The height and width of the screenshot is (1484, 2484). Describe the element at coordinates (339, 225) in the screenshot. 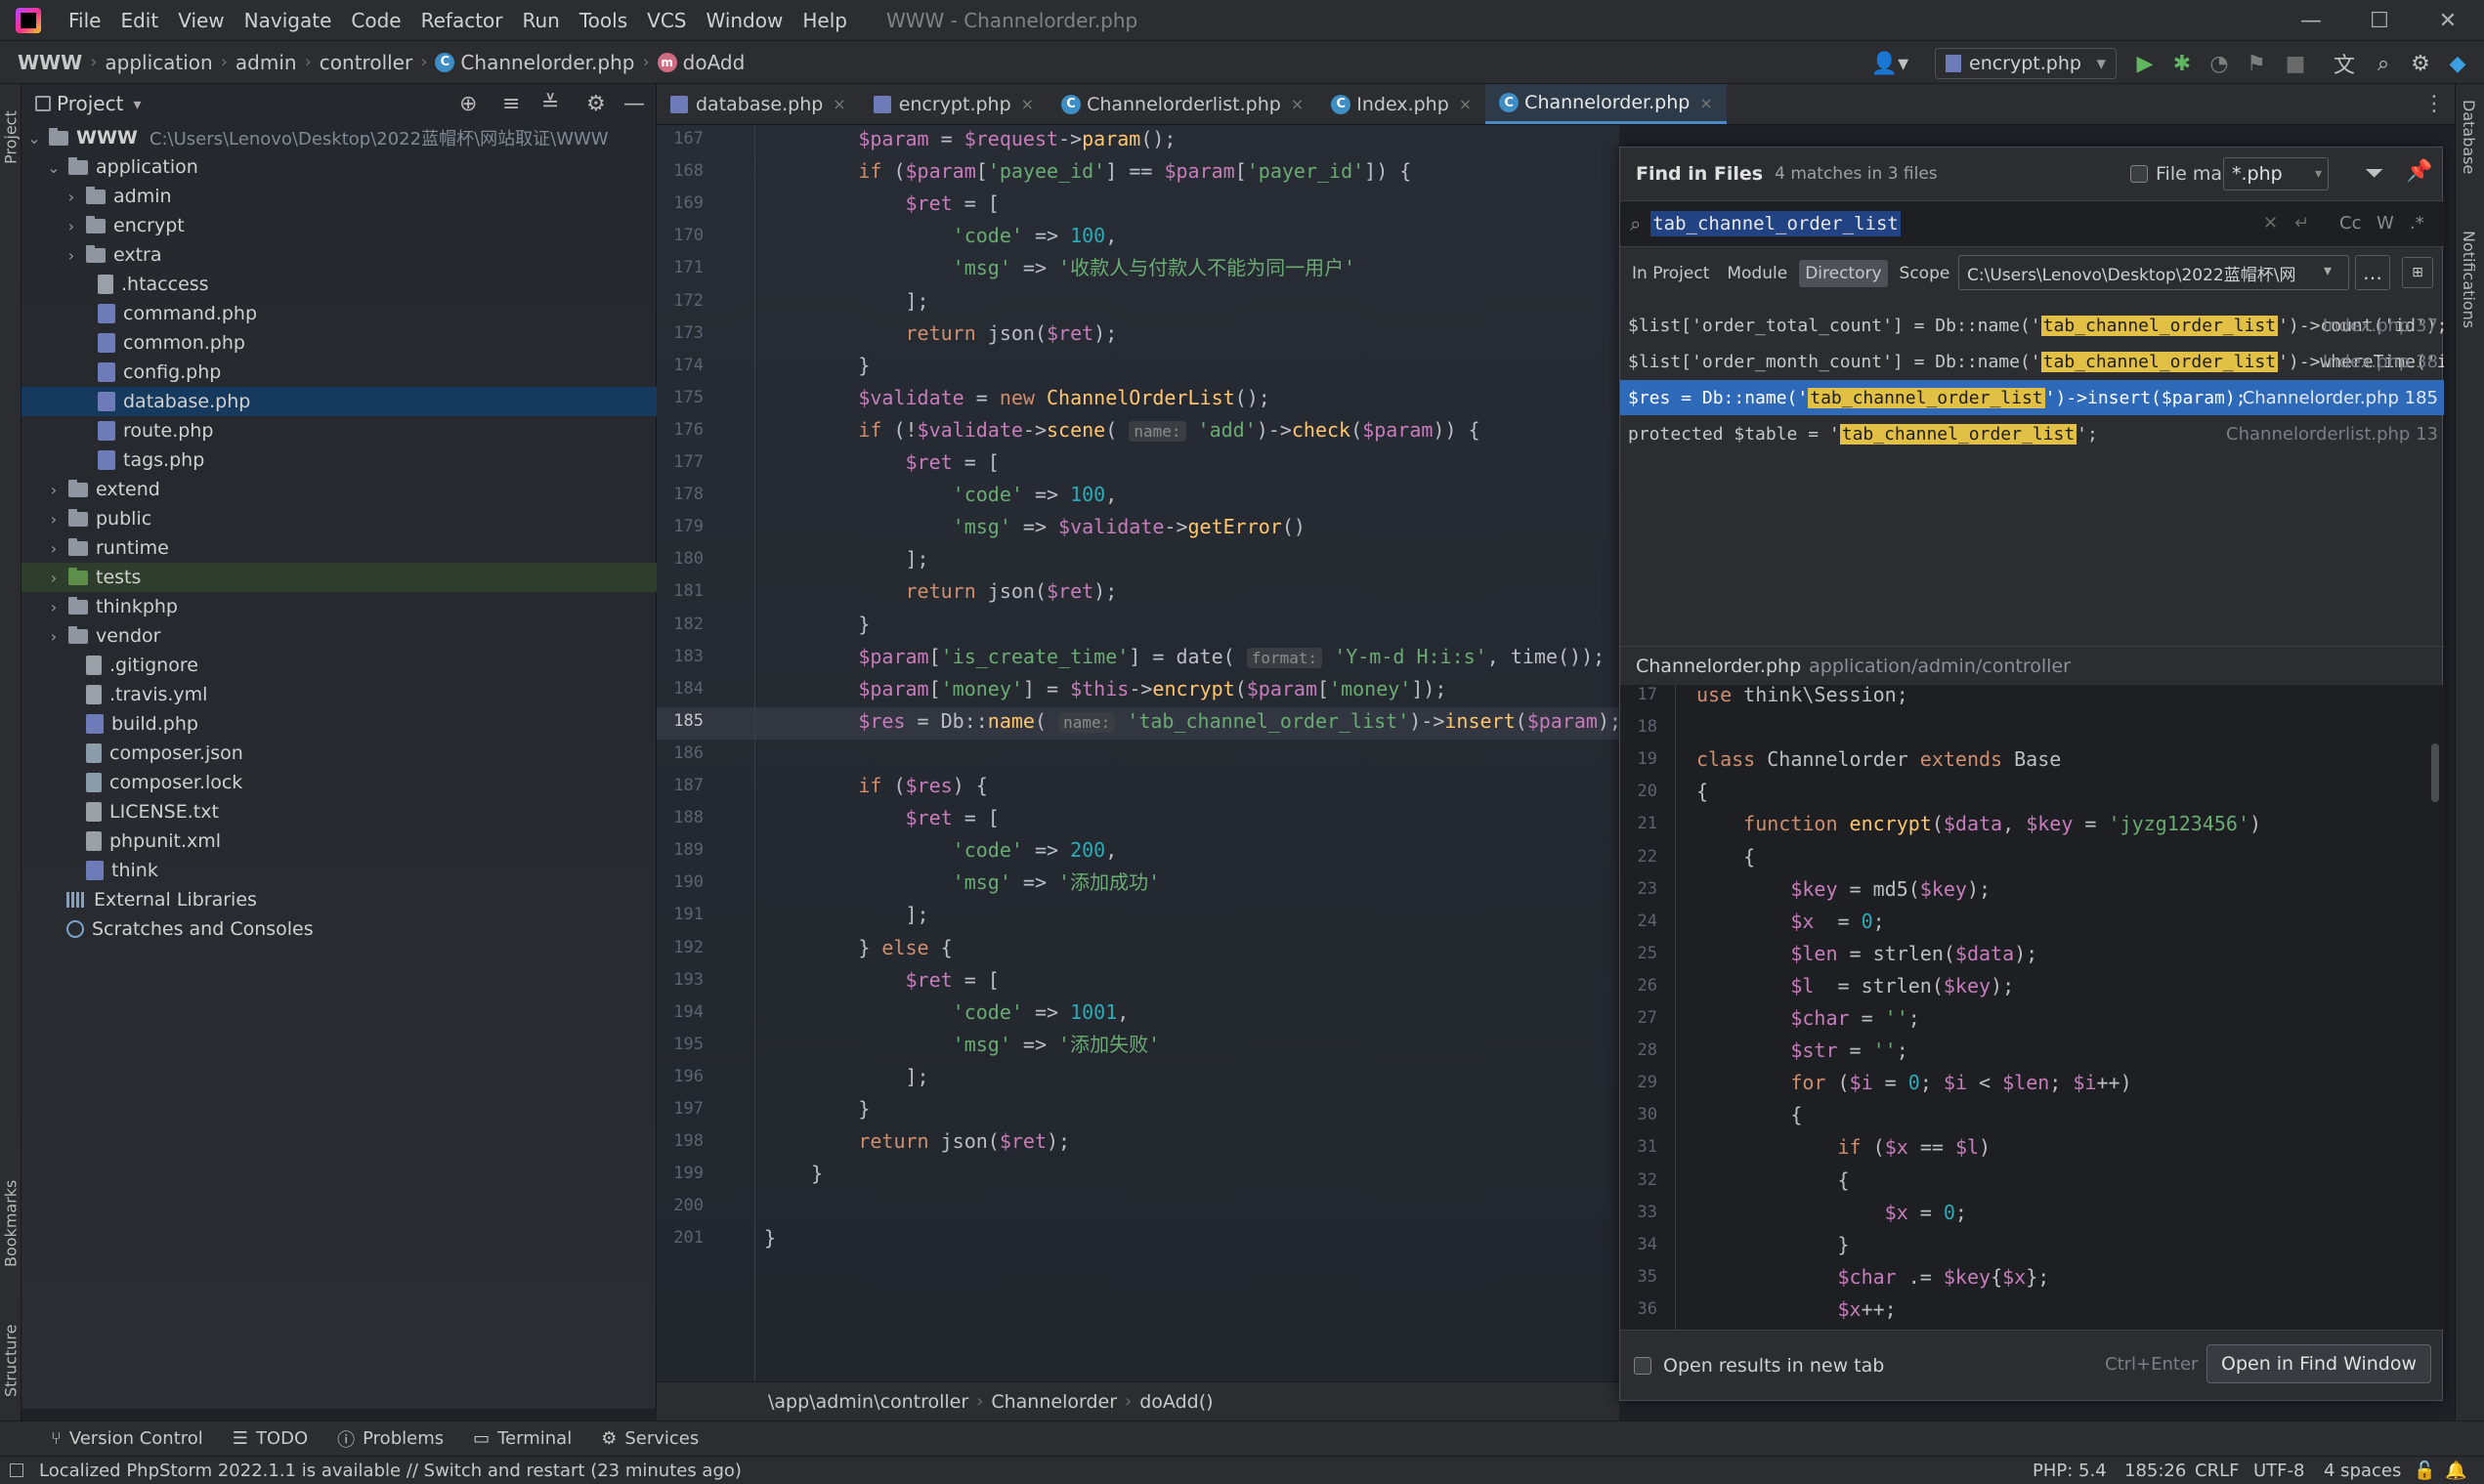

I see `tree-item: › encrypt` at that location.